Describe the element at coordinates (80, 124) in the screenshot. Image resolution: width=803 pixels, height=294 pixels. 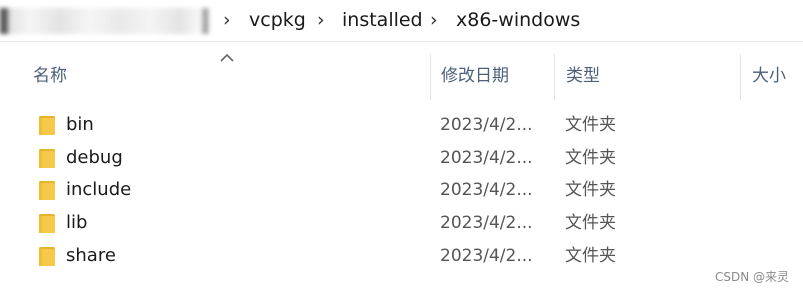
I see `file-name: bin` at that location.